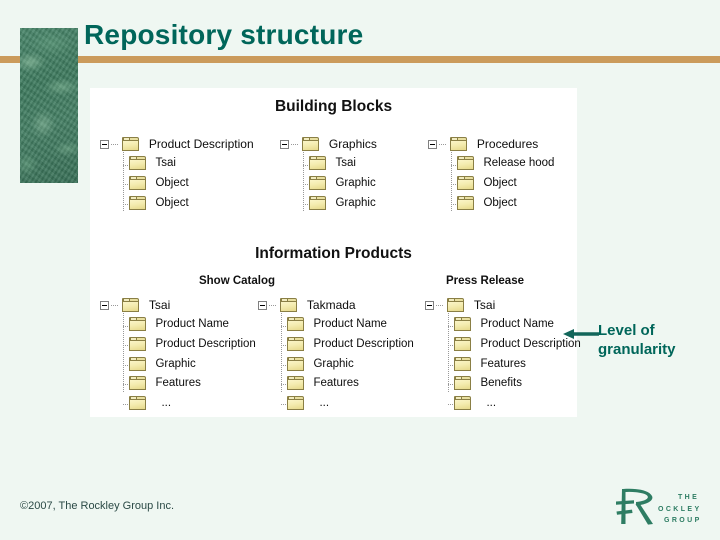 This screenshot has width=720, height=540. Describe the element at coordinates (688, 497) in the screenshot. I see `svg-text: THE` at that location.